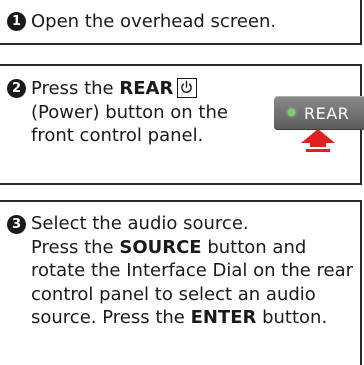  I want to click on step-2-text-before: Press the, so click(75, 88).